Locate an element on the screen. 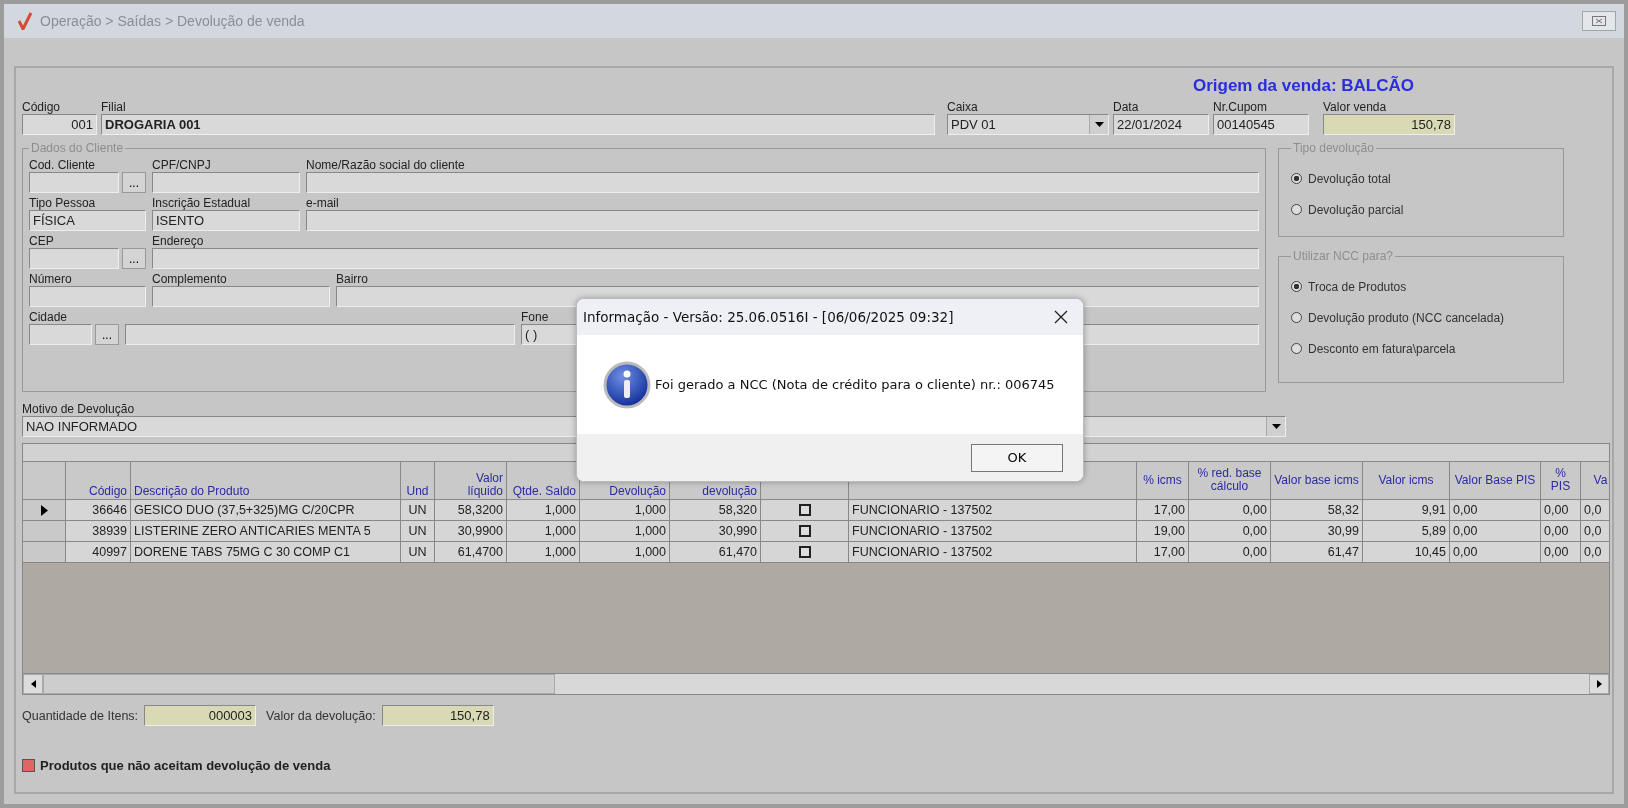  field-label: Endereço is located at coordinates (178, 241).